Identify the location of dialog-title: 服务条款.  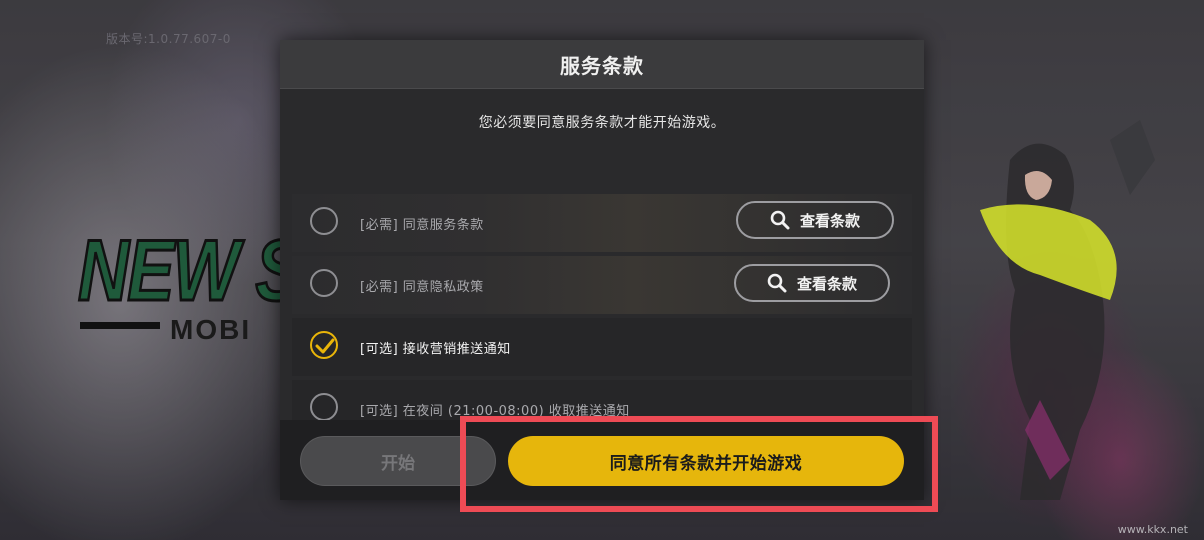
(602, 65).